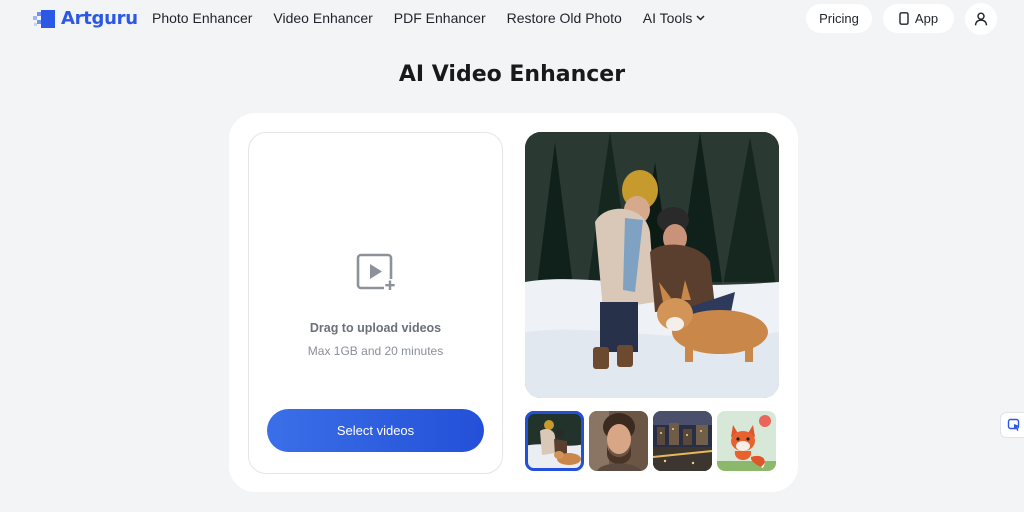 The width and height of the screenshot is (1024, 512). I want to click on sample-preview-image, so click(652, 265).